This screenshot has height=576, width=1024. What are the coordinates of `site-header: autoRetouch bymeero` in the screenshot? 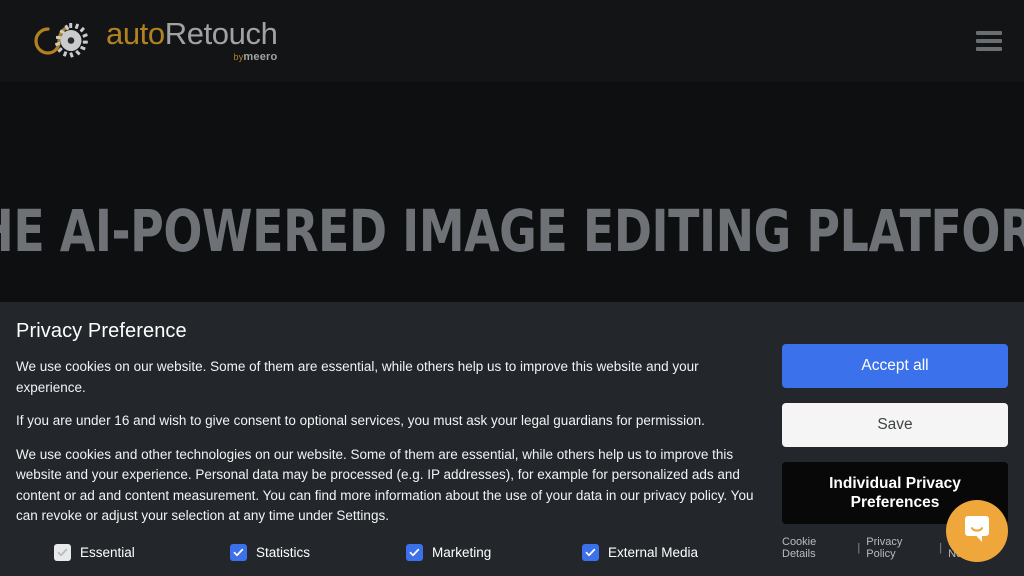 It's located at (512, 41).